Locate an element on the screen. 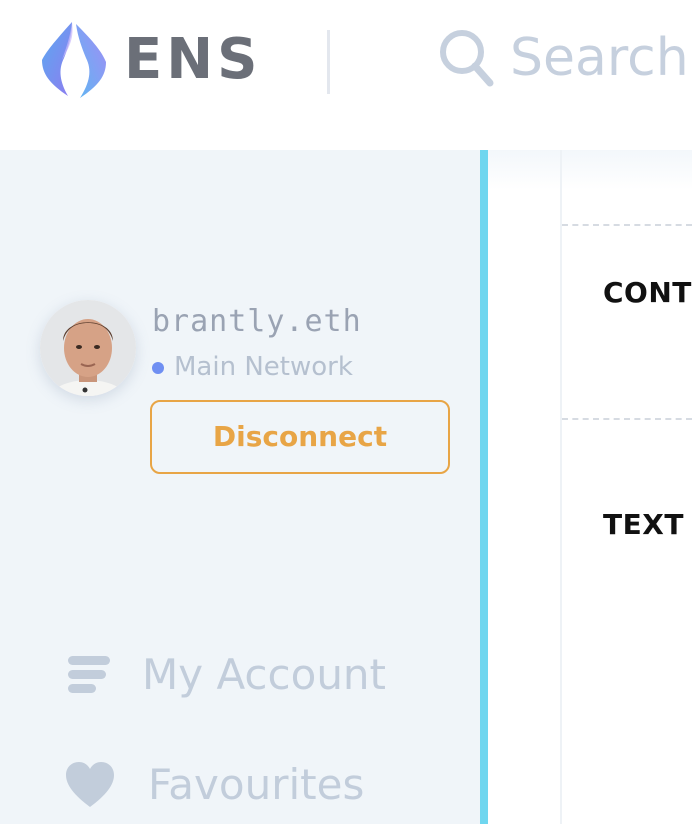  ens-logo: ENS is located at coordinates (149, 60).